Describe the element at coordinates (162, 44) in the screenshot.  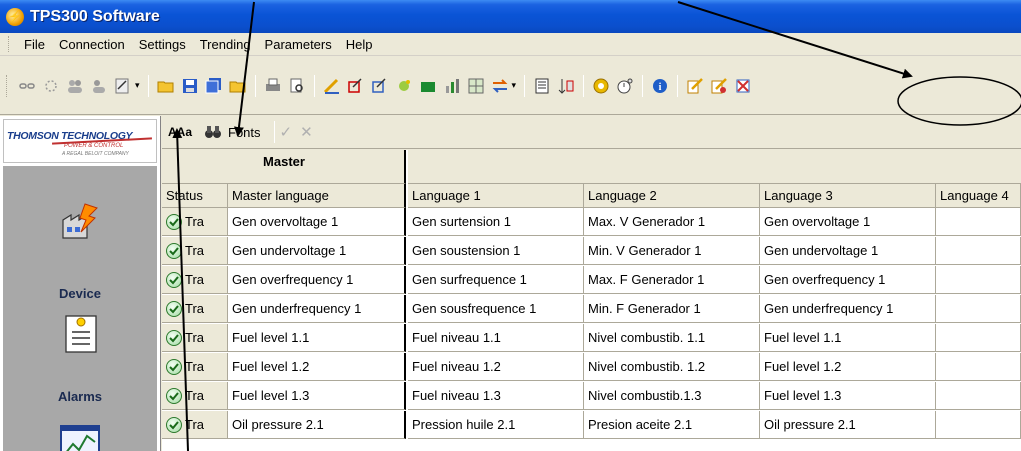
I see `menu-settings: Settings` at that location.